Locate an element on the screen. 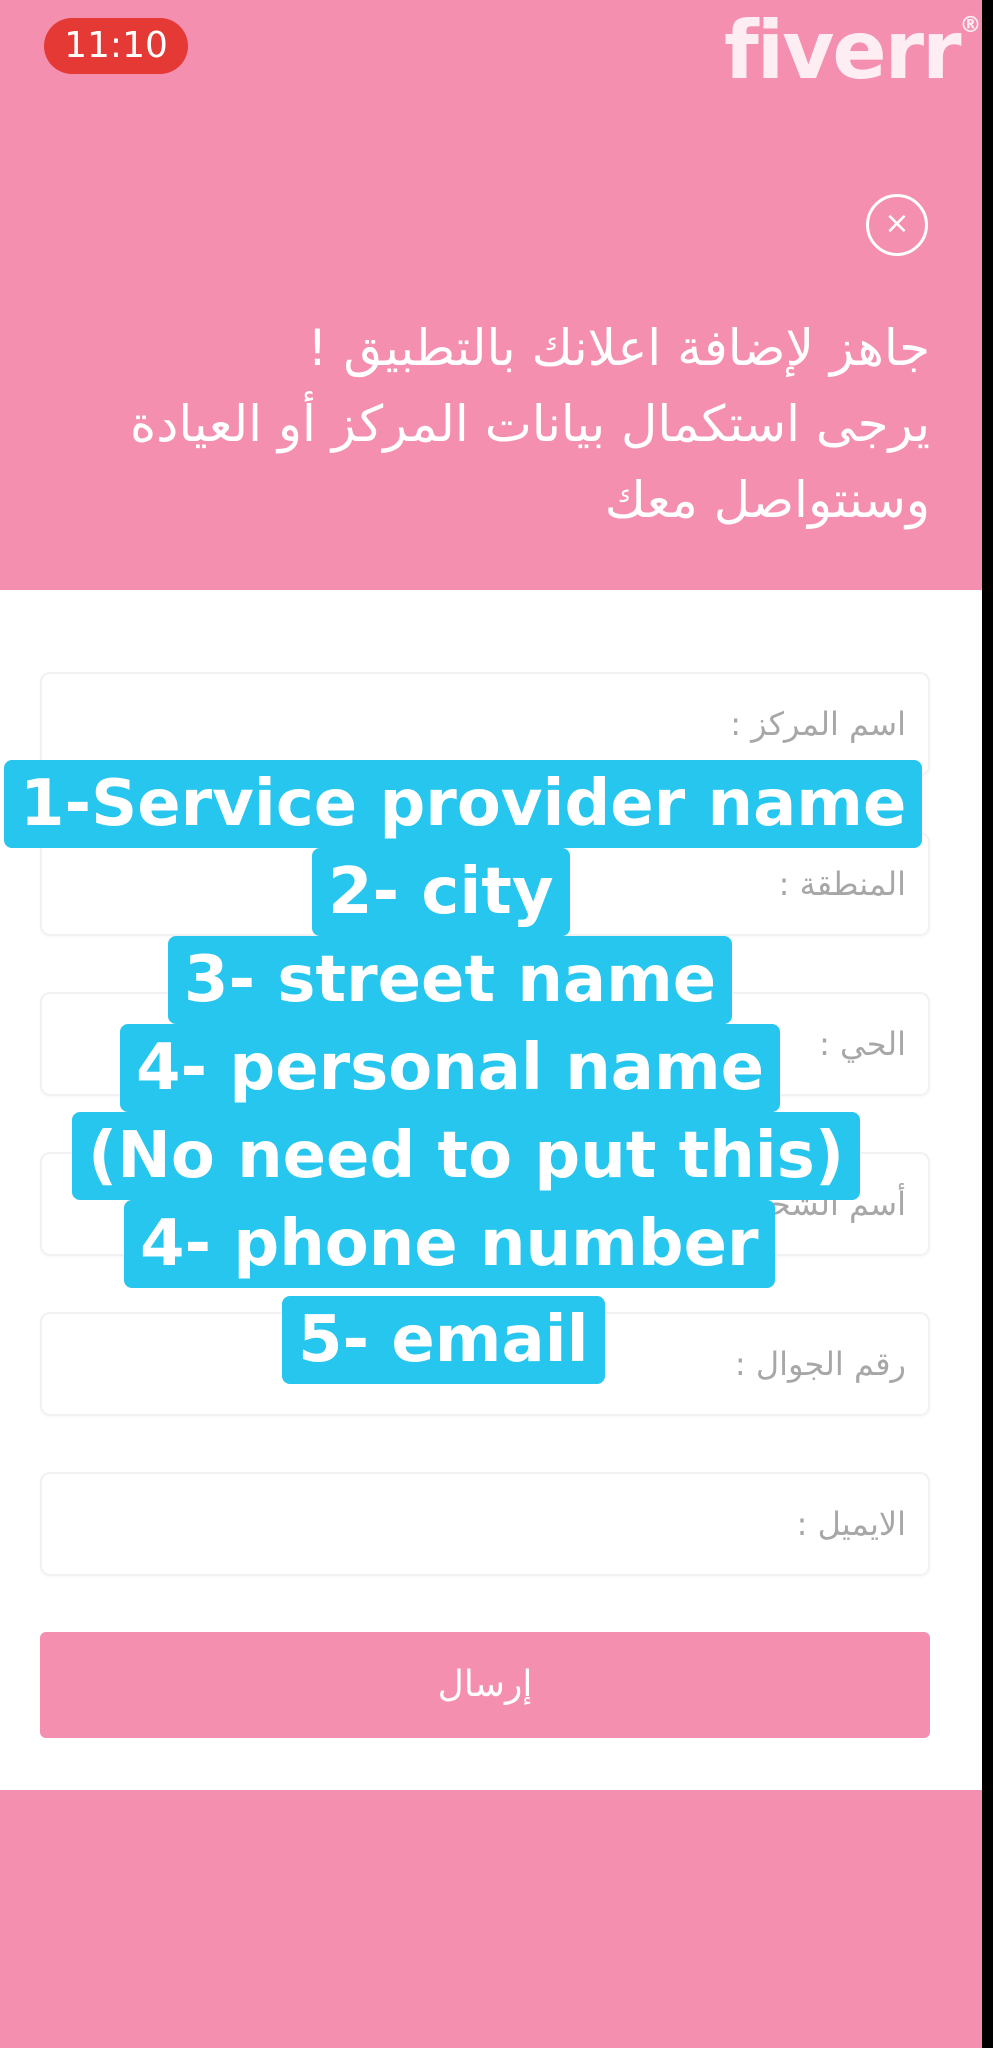 This screenshot has width=993, height=2048. close-icon: × is located at coordinates (897, 225).